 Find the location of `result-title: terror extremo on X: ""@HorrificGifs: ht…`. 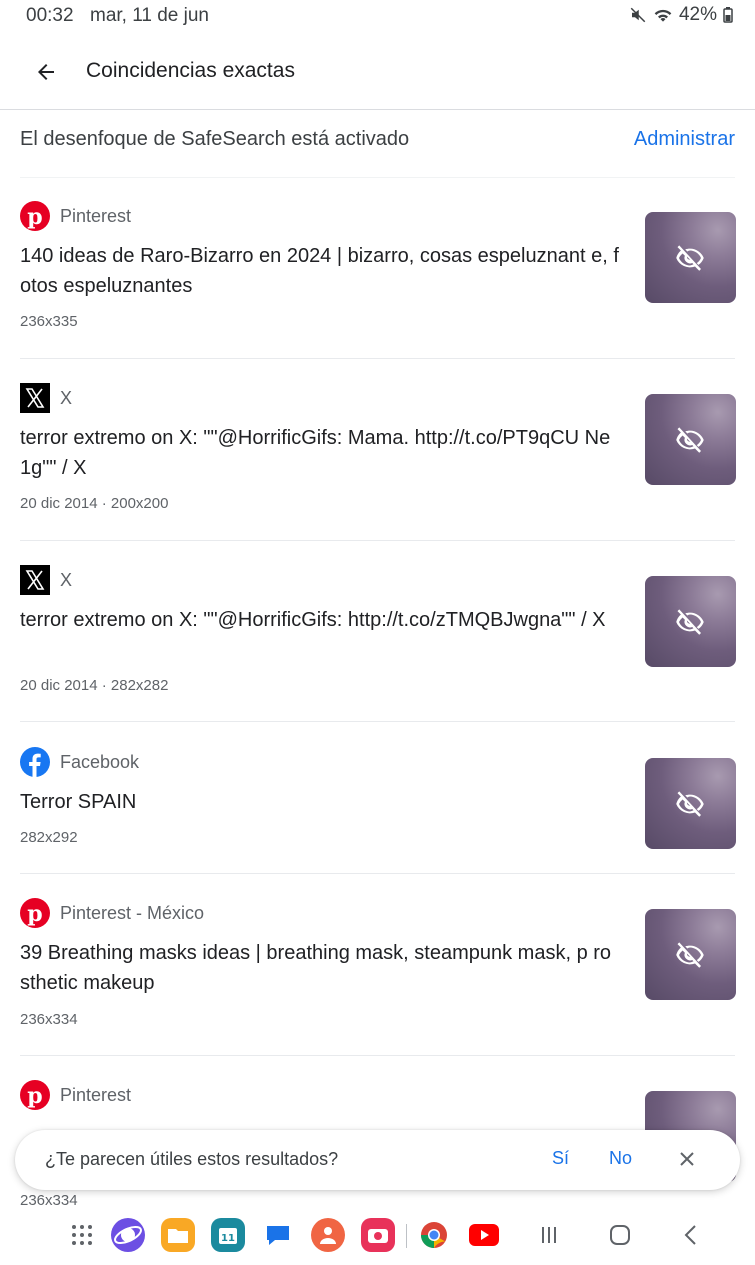

result-title: terror extremo on X: ""@HorrificGifs: ht… is located at coordinates (320, 620).